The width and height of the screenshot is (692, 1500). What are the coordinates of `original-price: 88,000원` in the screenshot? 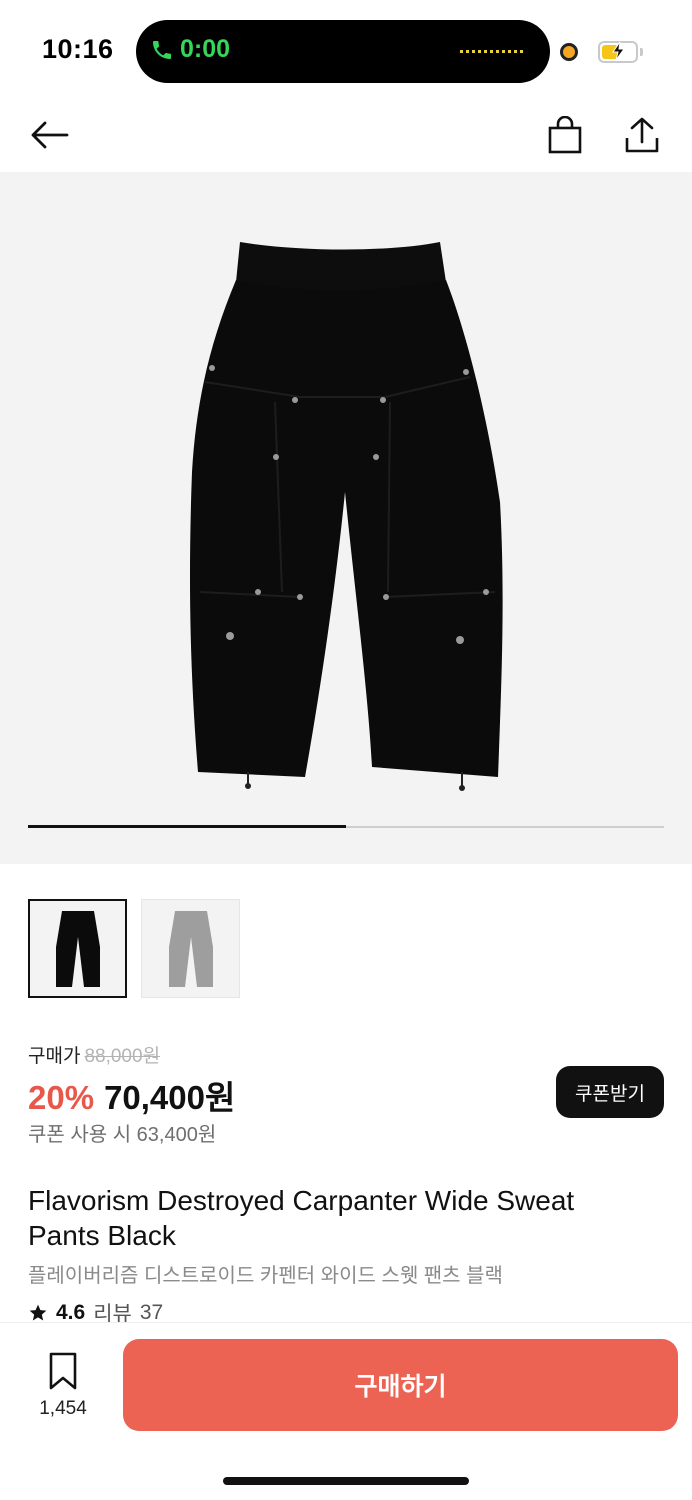 It's located at (122, 1056).